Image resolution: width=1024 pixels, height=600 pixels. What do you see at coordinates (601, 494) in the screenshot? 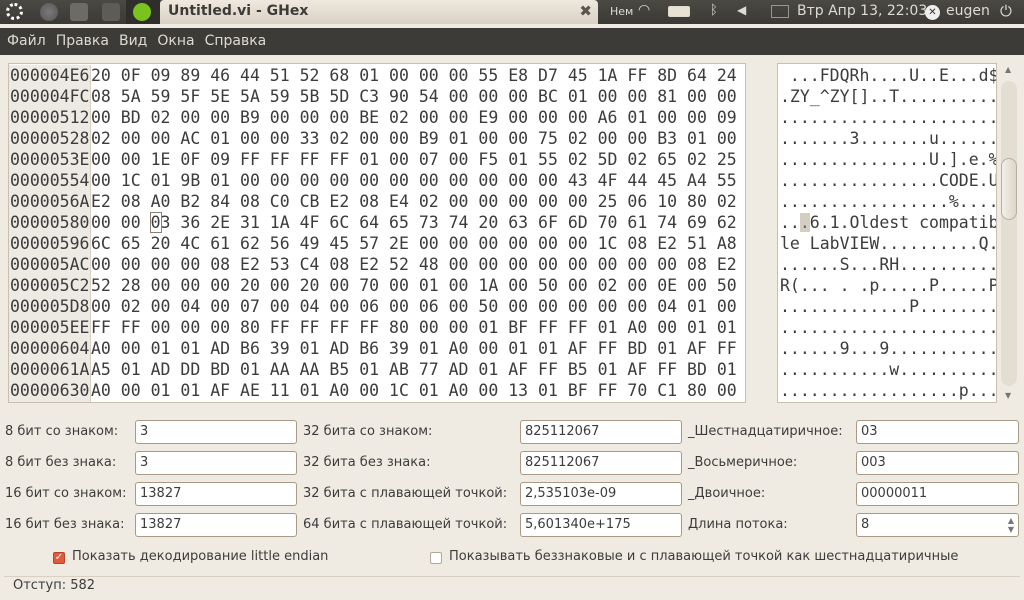
I see `field-value: 2,535103e-09` at bounding box center [601, 494].